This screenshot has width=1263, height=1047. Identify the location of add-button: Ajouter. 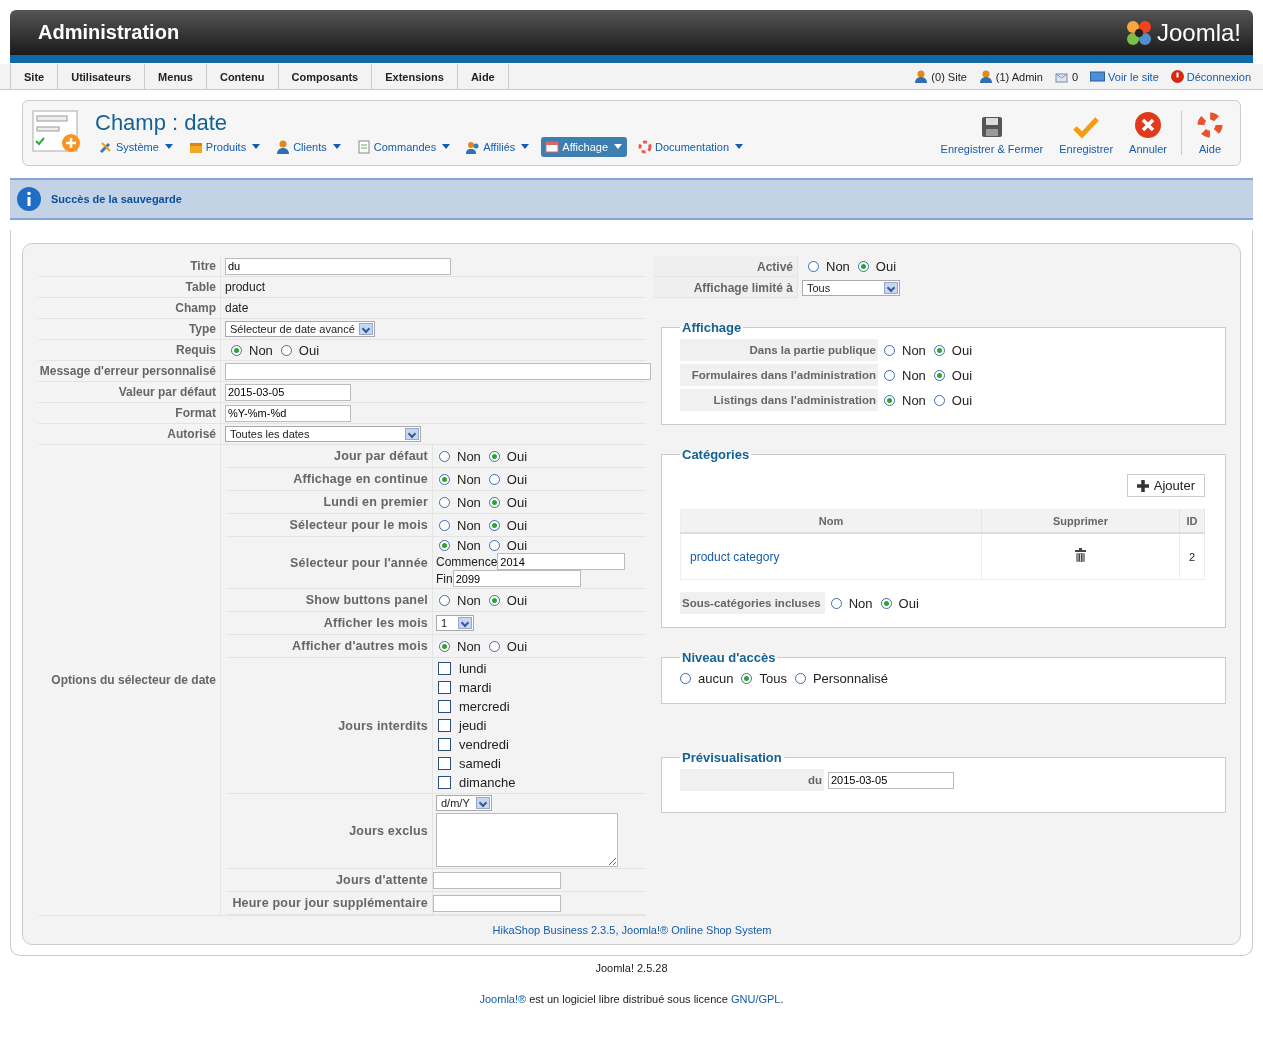
(1165, 485).